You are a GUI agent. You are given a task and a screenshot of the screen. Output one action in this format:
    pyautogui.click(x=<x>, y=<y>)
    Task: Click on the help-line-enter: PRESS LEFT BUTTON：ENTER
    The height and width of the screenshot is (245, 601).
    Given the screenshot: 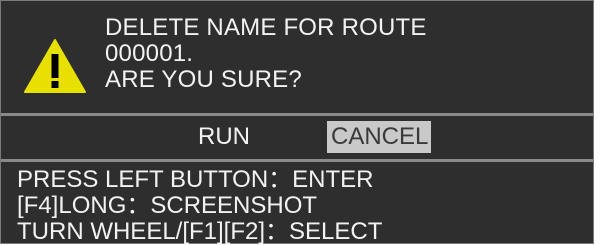 What is the action you would take?
    pyautogui.click(x=195, y=179)
    